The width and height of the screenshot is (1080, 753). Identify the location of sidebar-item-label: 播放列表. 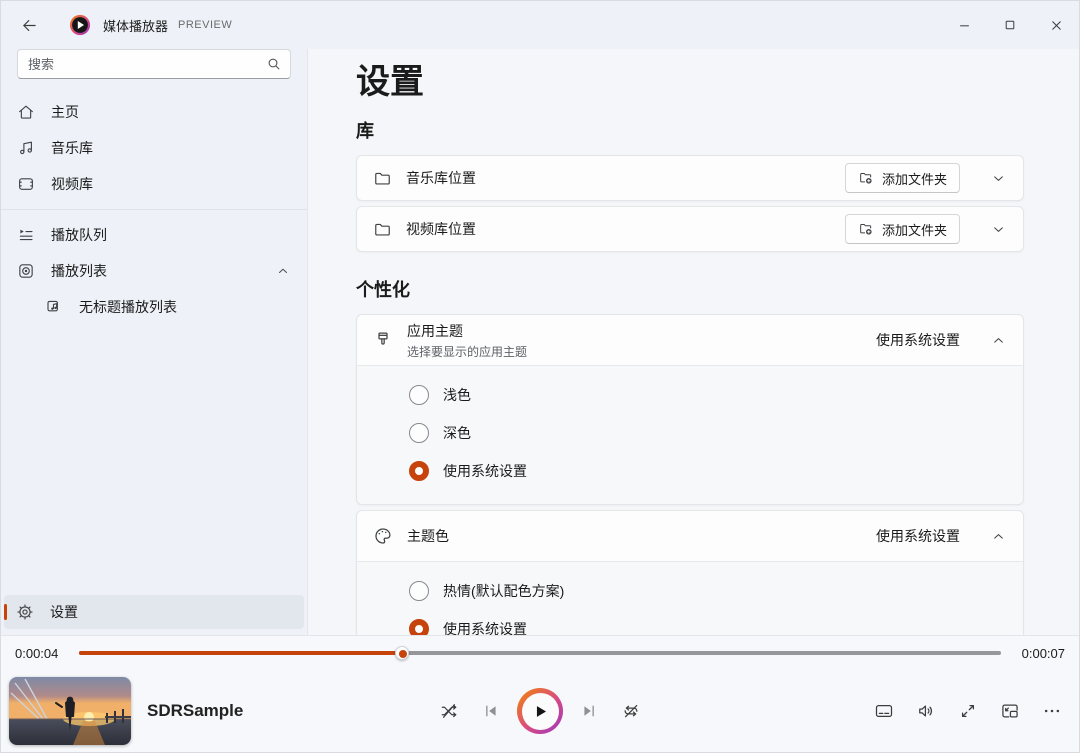
(79, 271).